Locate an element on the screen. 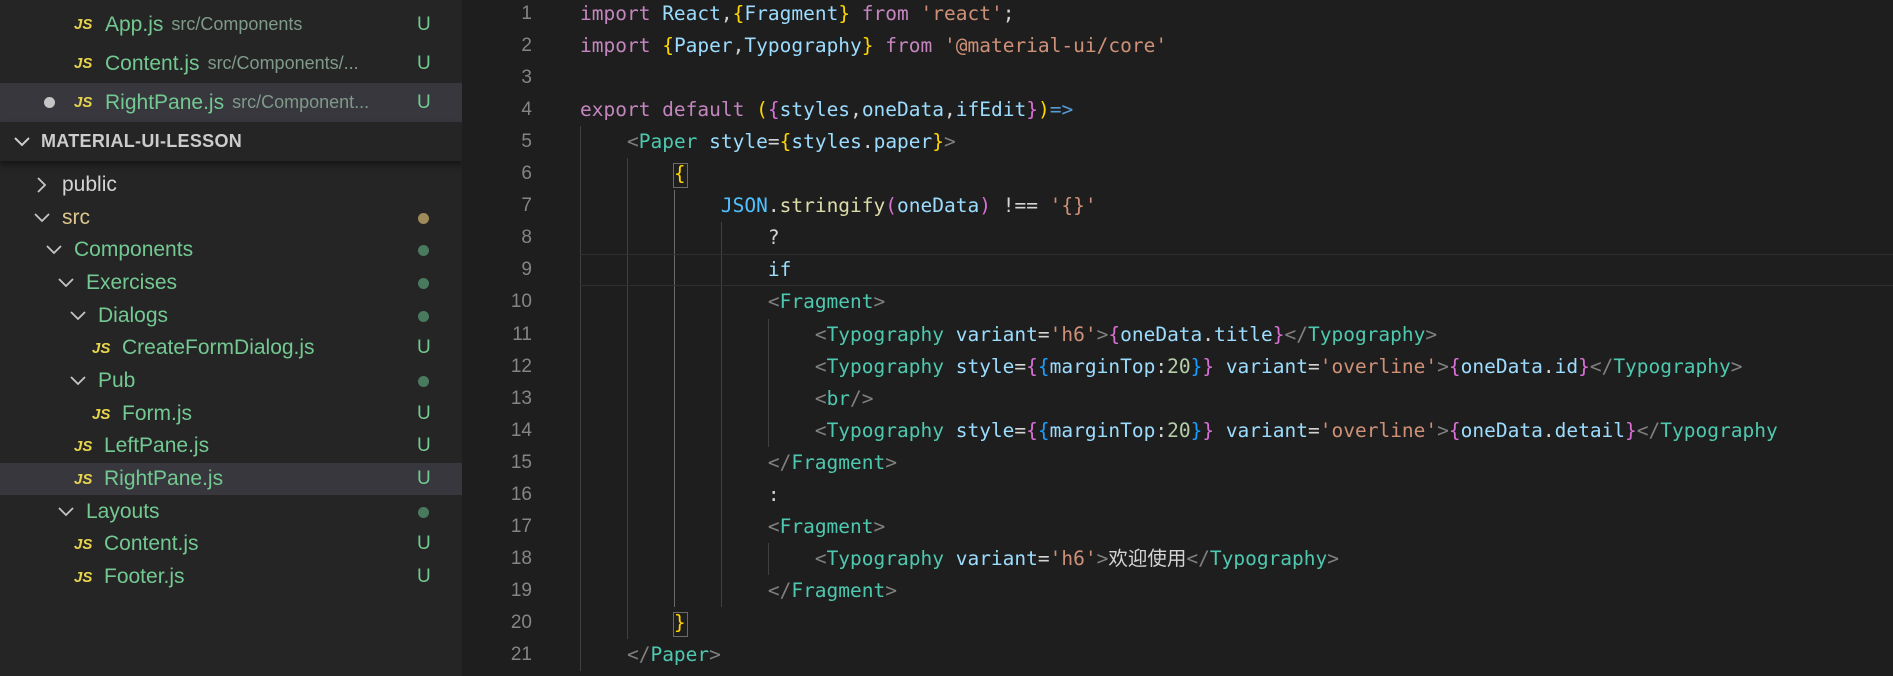  tree-file: JS Content.js U is located at coordinates (231, 544).